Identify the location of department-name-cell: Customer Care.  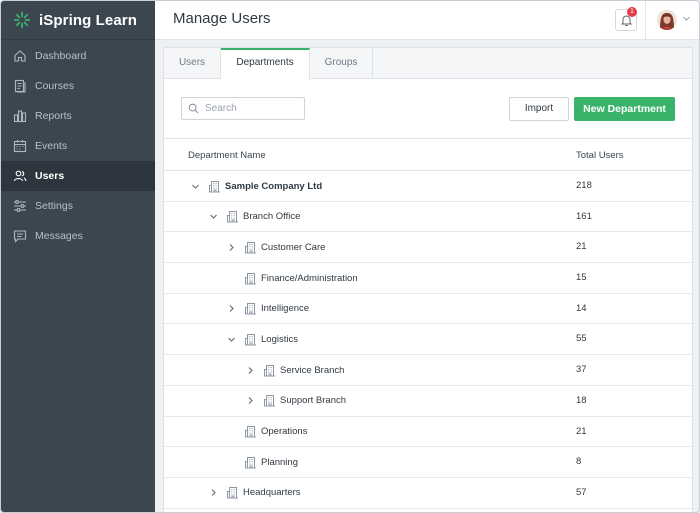
(275, 247).